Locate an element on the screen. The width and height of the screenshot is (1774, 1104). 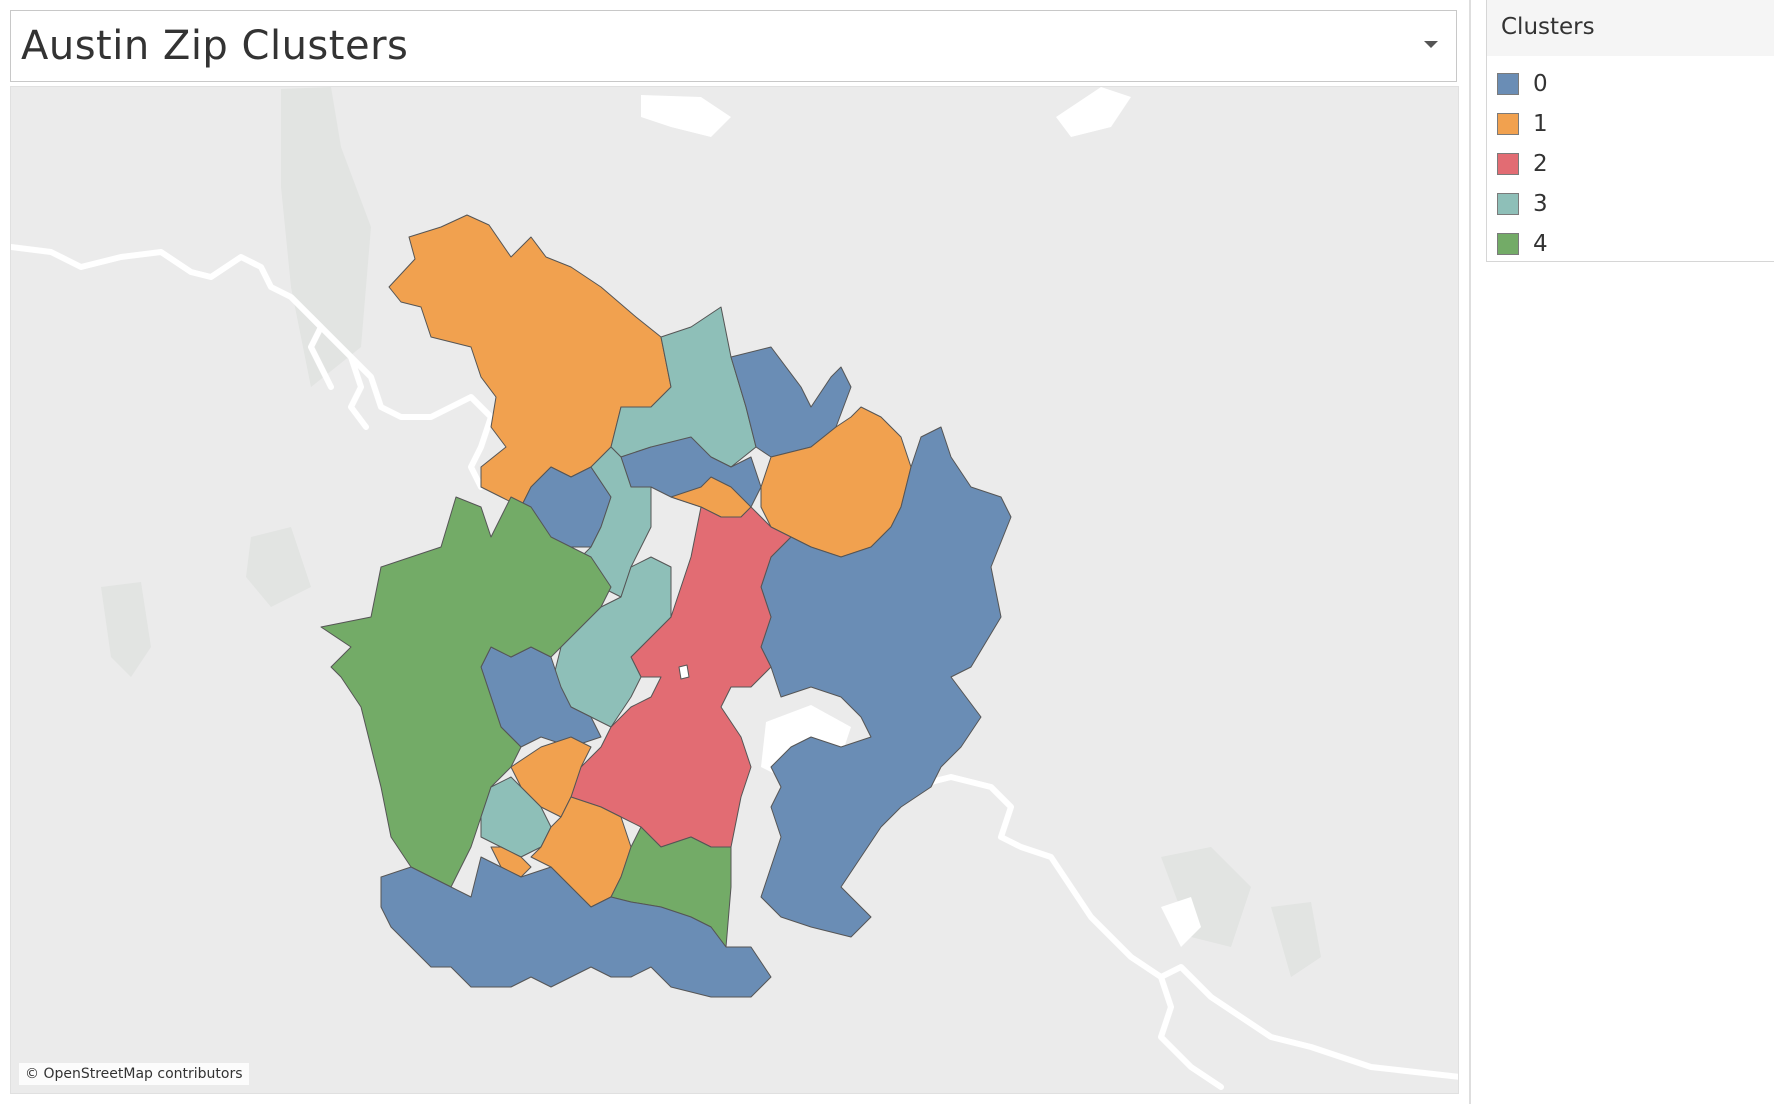
legend-title: Clusters is located at coordinates (1630, 28).